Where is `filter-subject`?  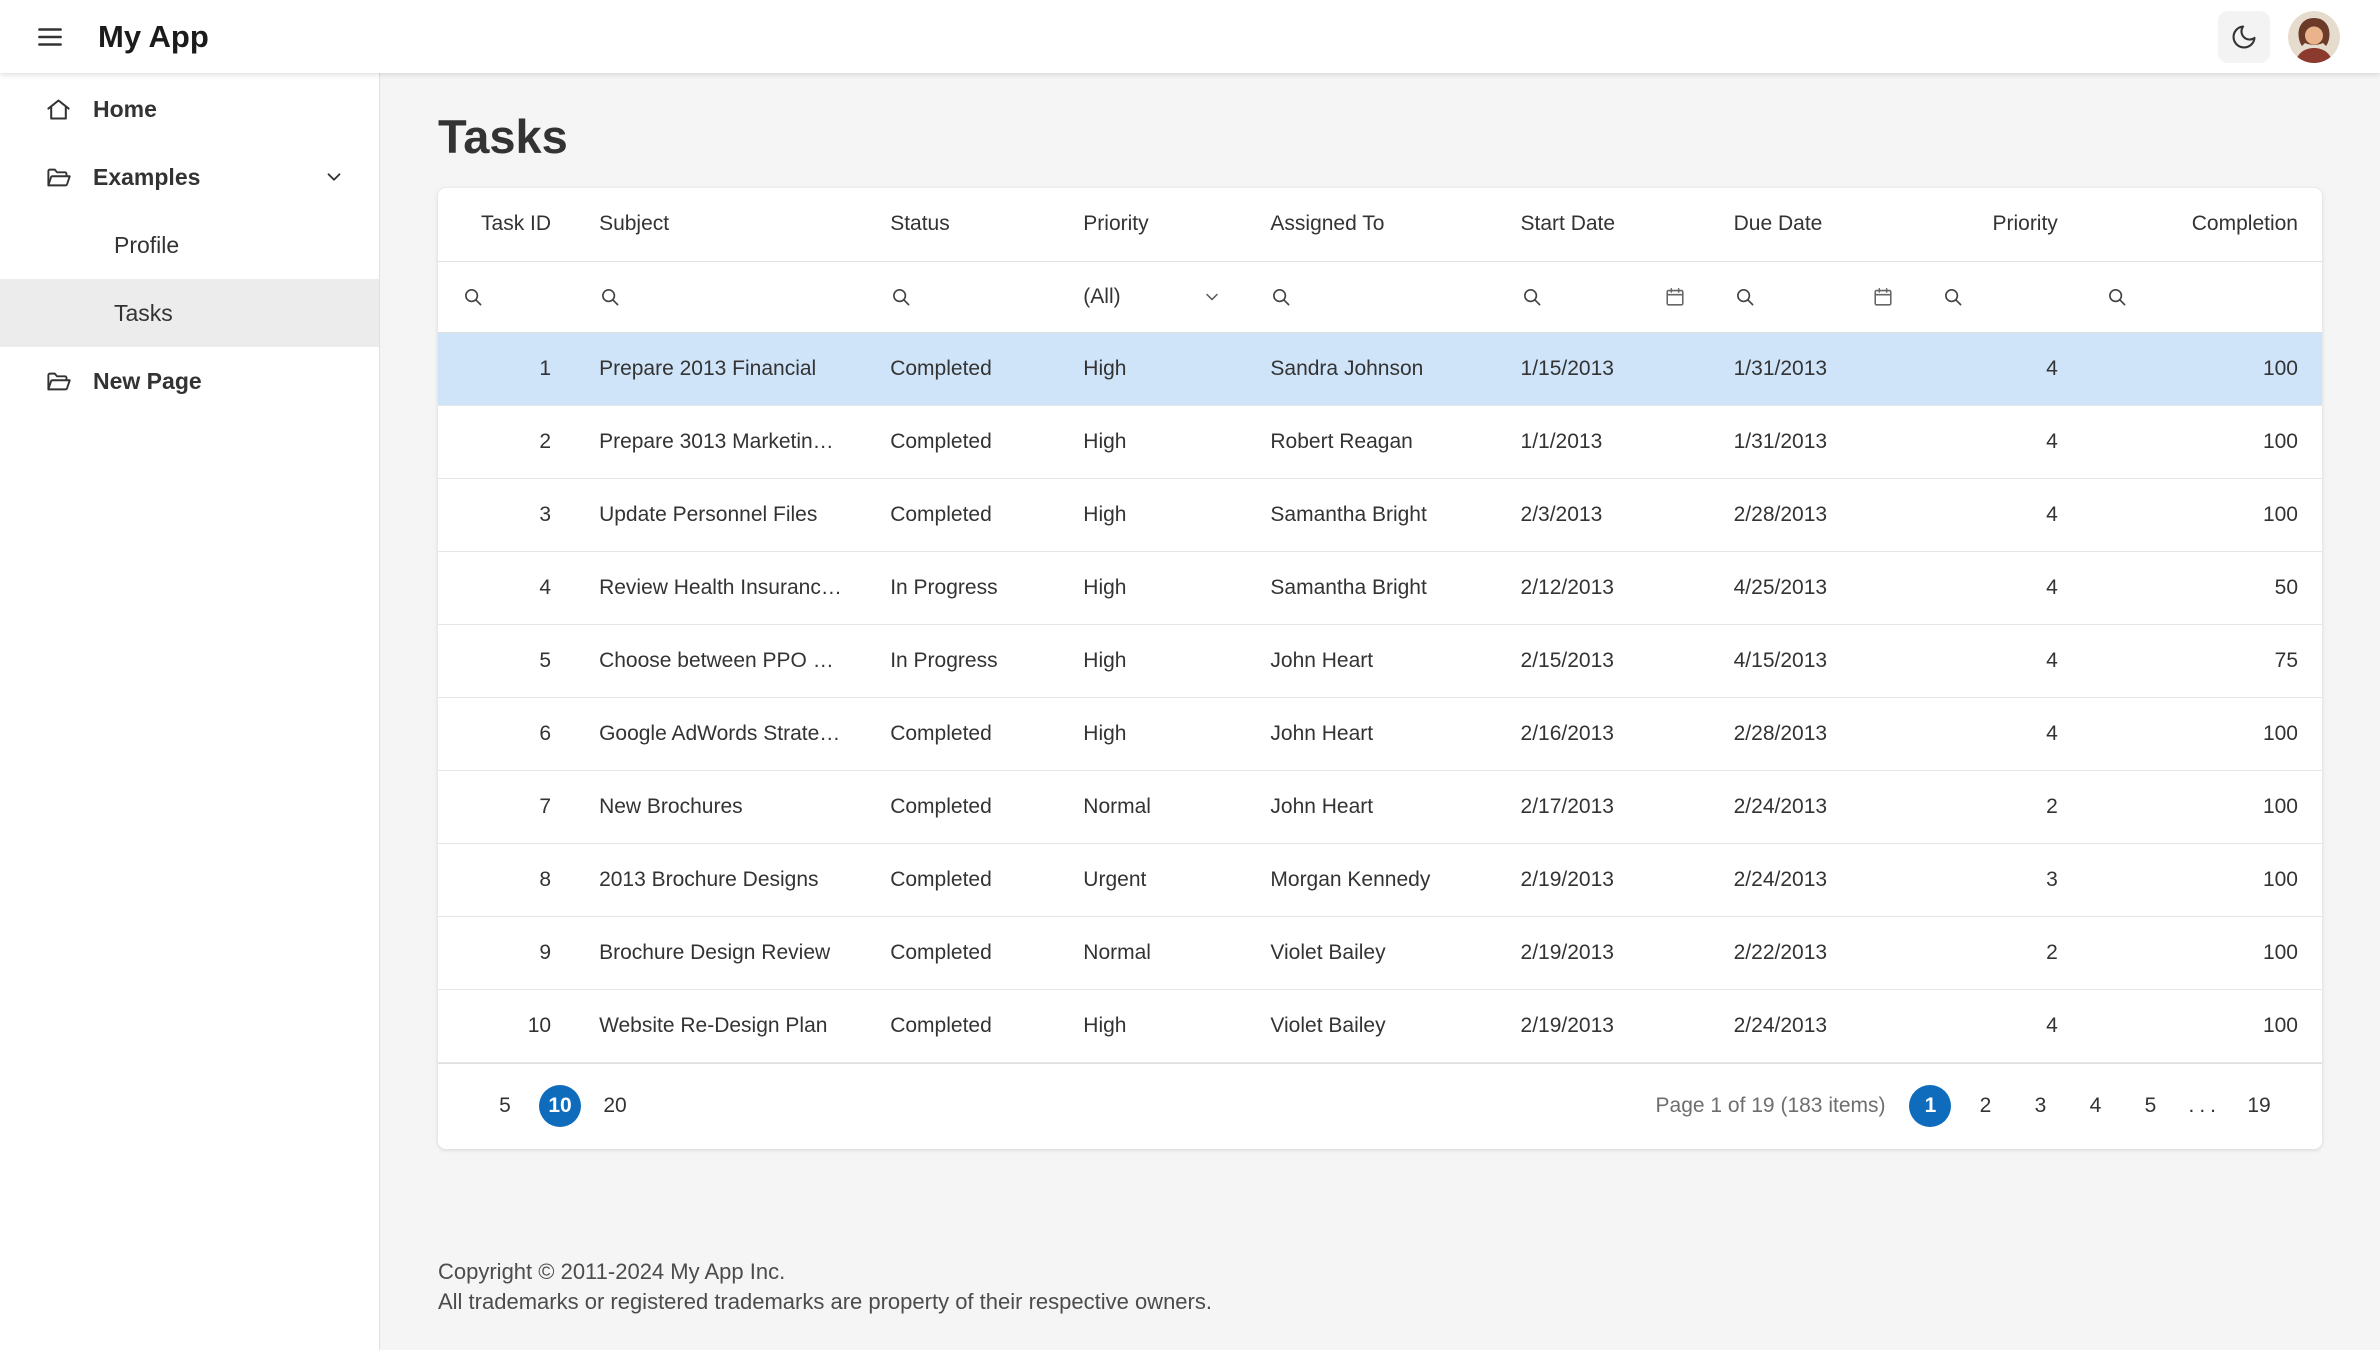
filter-subject is located at coordinates (721, 297).